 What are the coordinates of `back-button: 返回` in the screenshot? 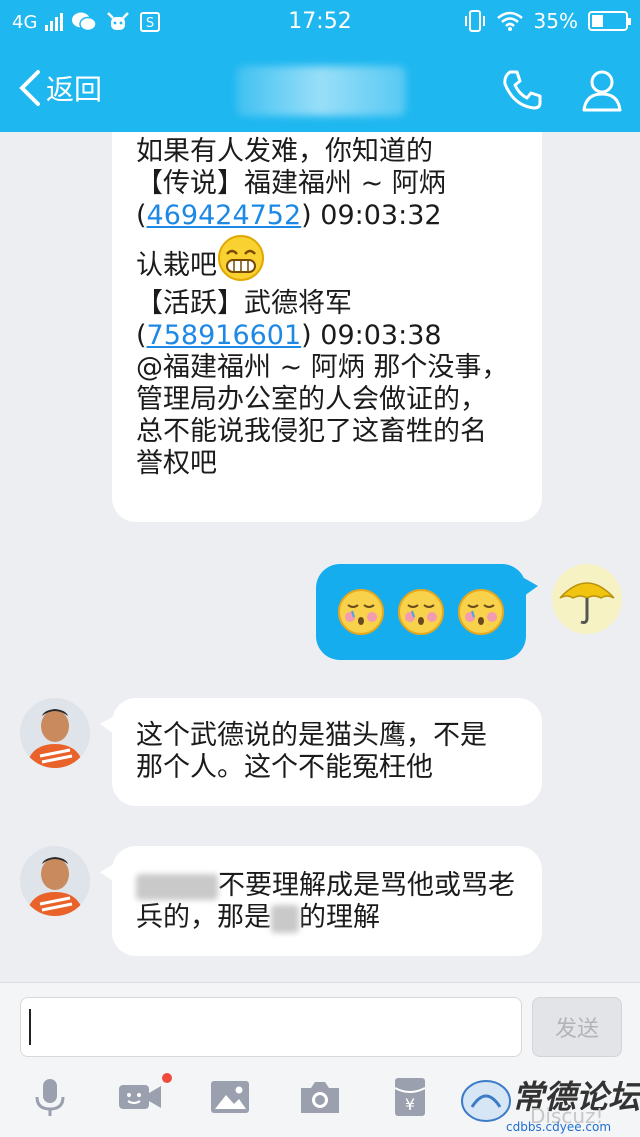 It's located at (59, 88).